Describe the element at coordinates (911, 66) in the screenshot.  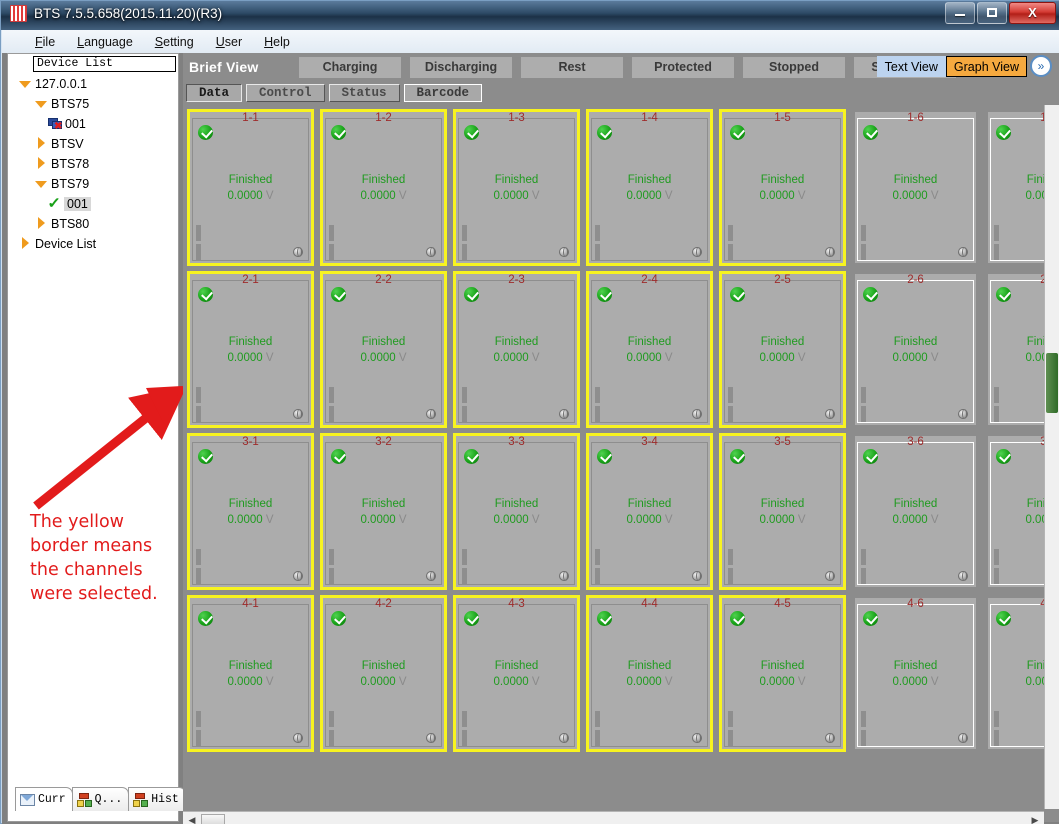
I see `text-view-button: Text View` at that location.